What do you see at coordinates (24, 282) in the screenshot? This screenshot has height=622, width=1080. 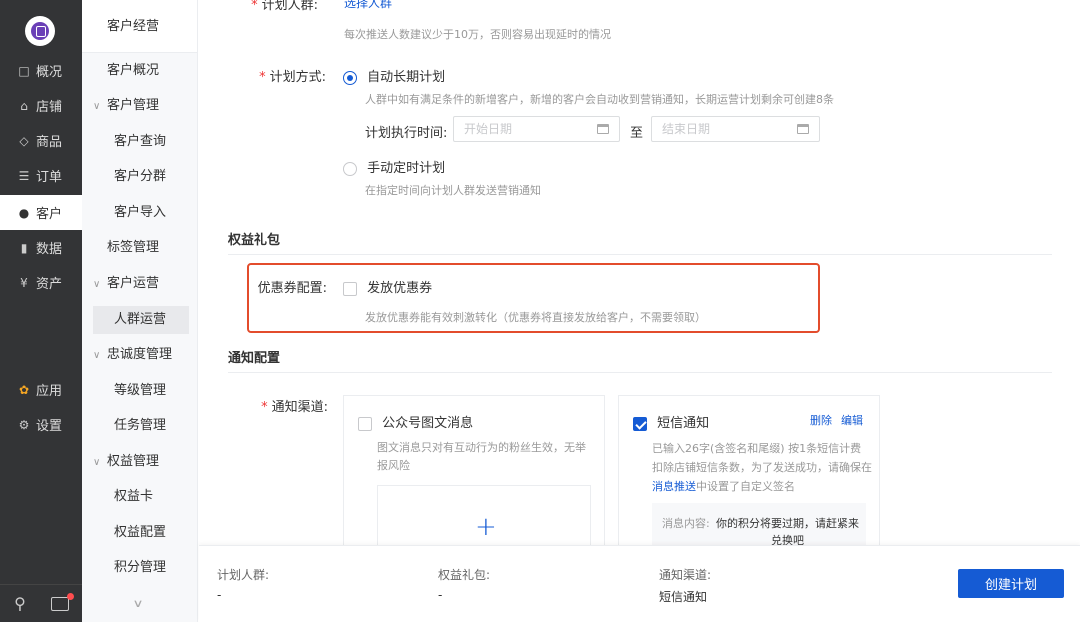 I see `yen-icon: ¥` at bounding box center [24, 282].